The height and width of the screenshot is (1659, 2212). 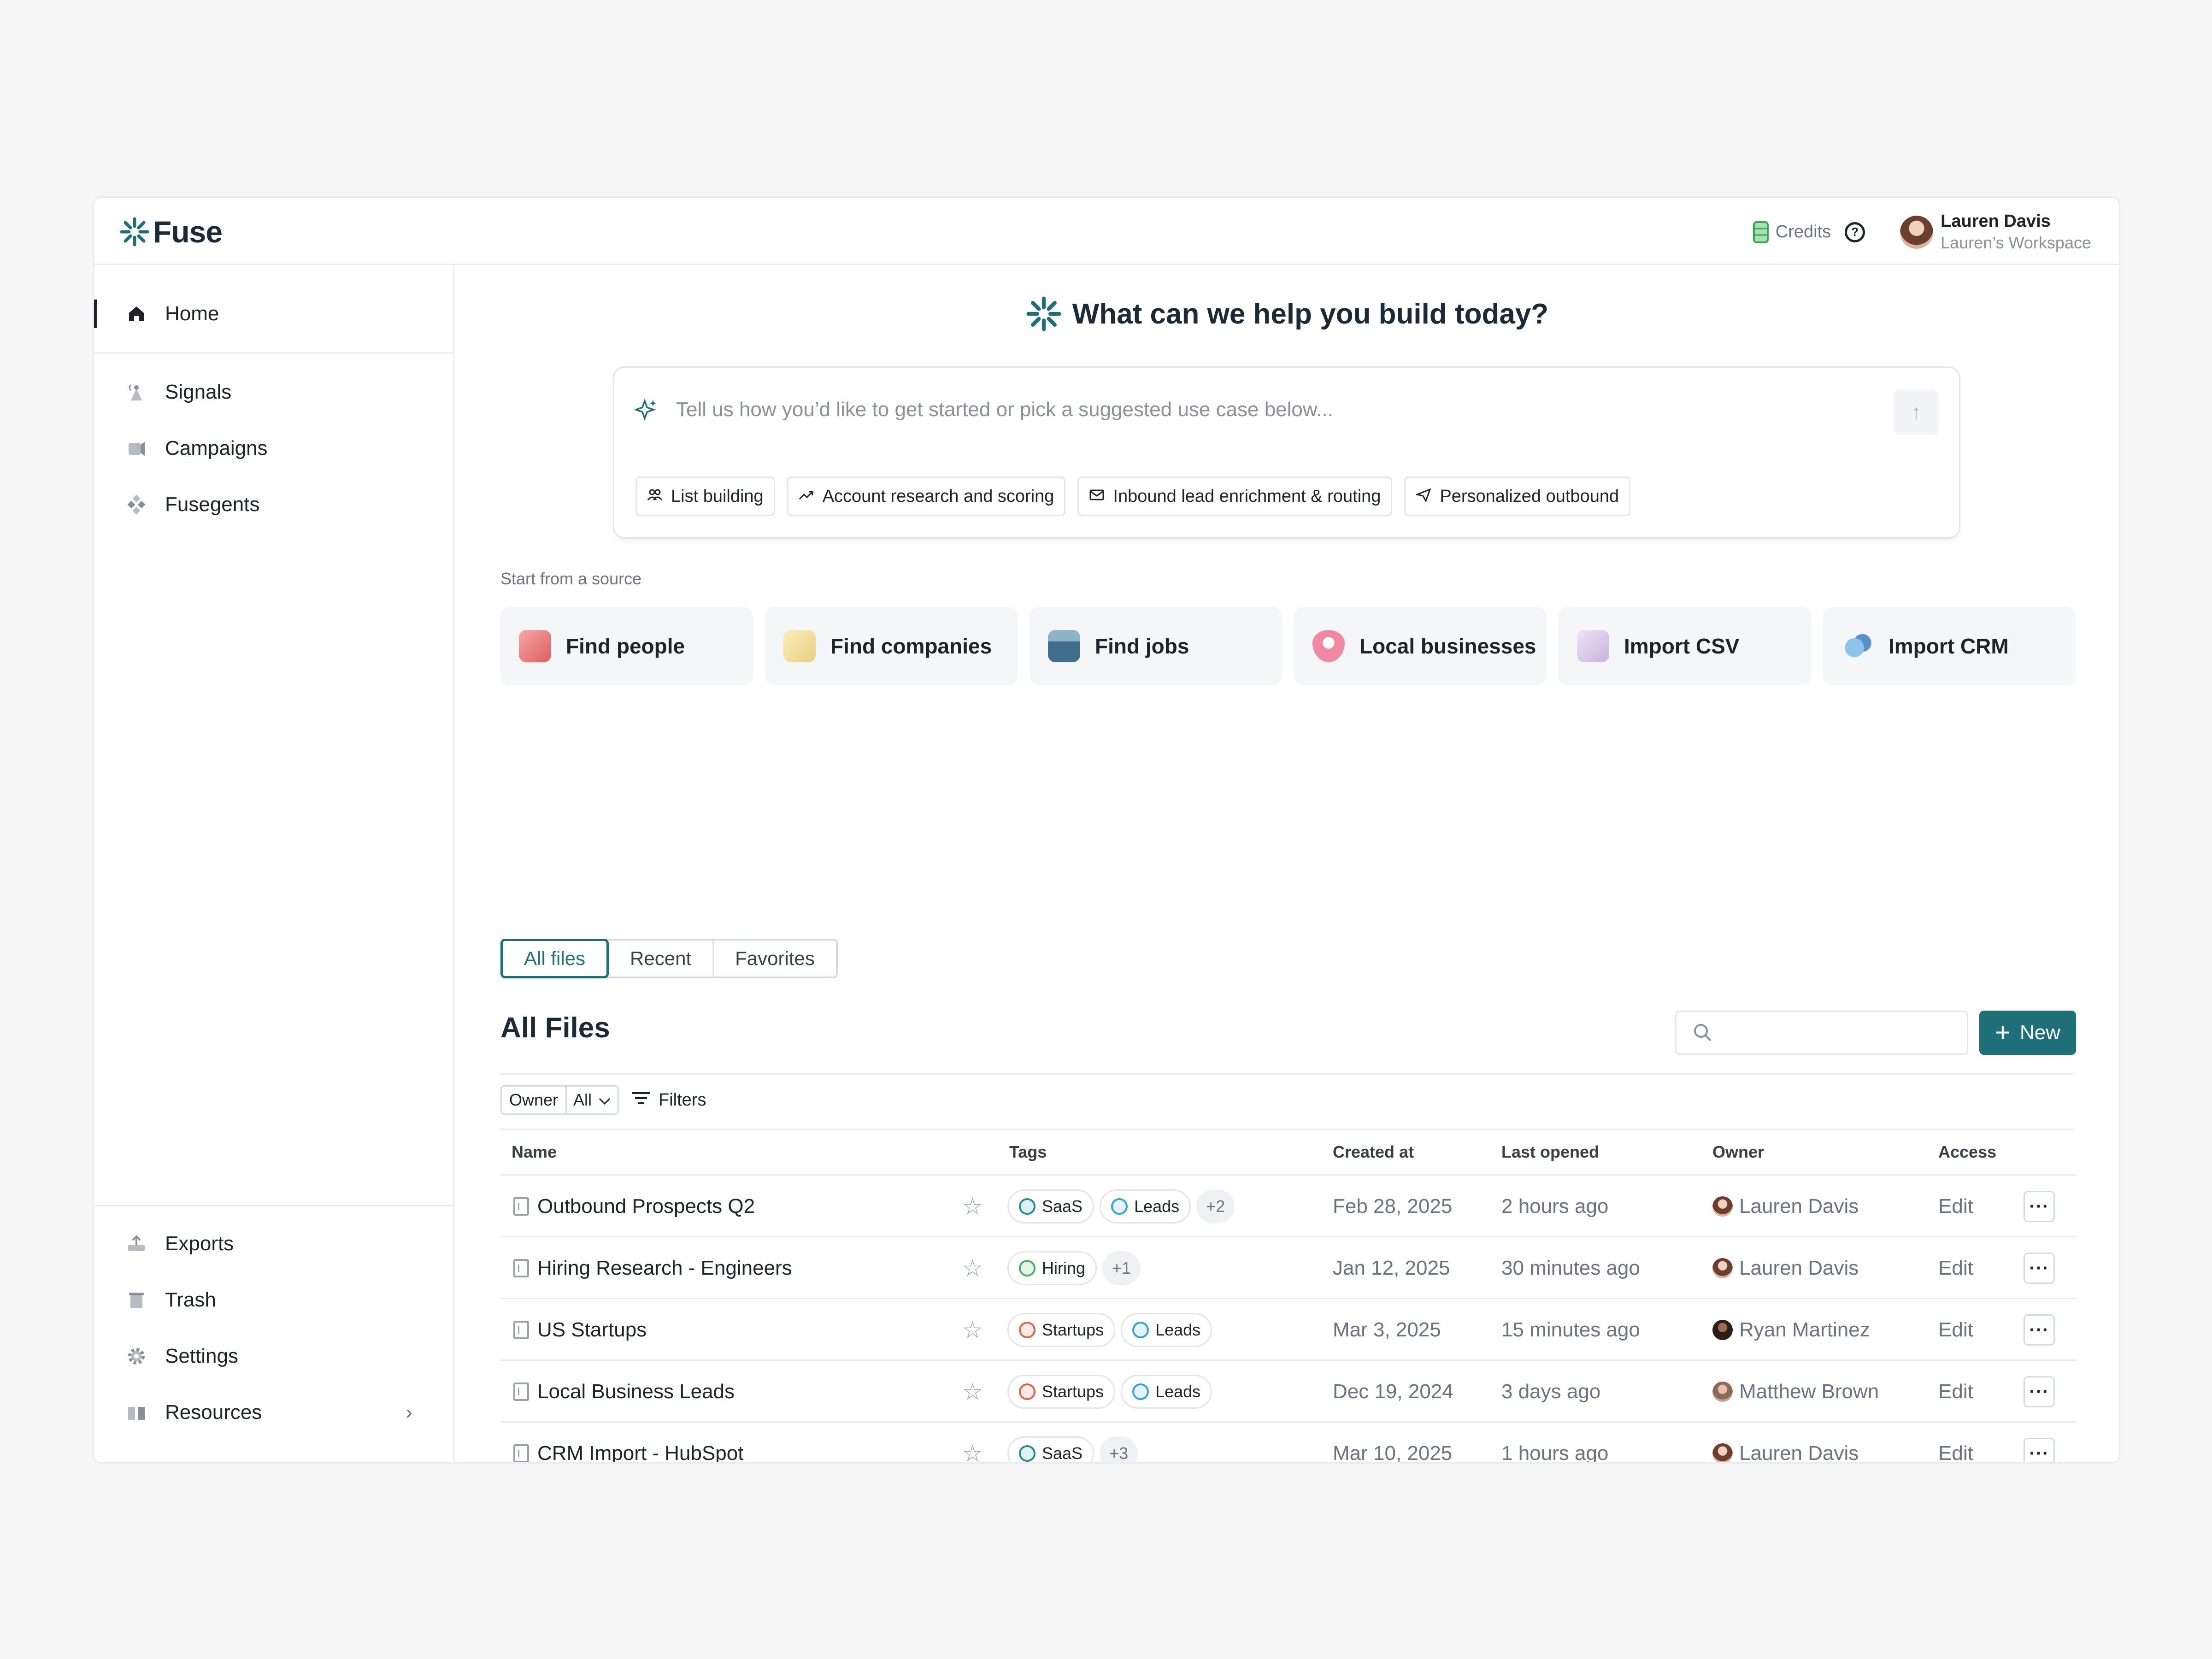 What do you see at coordinates (655, 496) in the screenshot?
I see `people-icon` at bounding box center [655, 496].